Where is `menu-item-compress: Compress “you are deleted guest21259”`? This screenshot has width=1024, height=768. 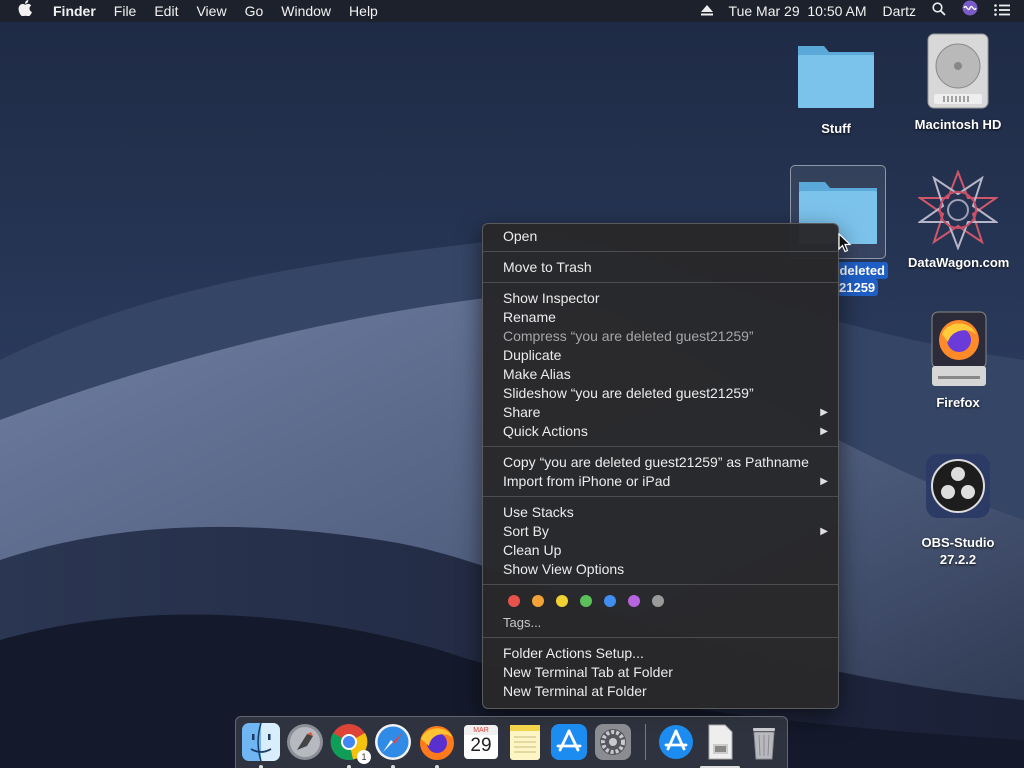 menu-item-compress: Compress “you are deleted guest21259” is located at coordinates (660, 336).